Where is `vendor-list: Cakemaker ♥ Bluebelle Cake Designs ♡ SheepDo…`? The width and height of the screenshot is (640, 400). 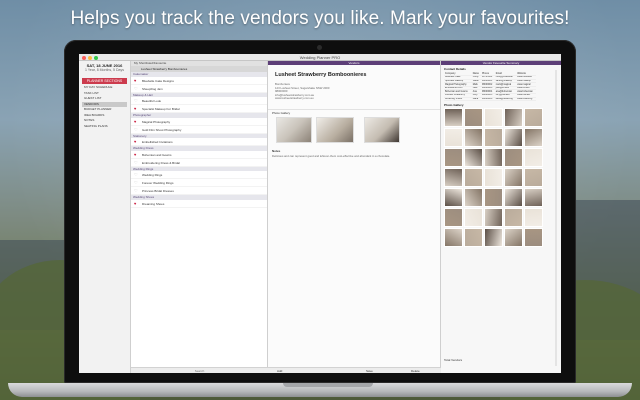
vendor-list: Cakemaker ♥ Bluebelle Cake Designs ♡ SheepDo… is located at coordinates (199, 140).